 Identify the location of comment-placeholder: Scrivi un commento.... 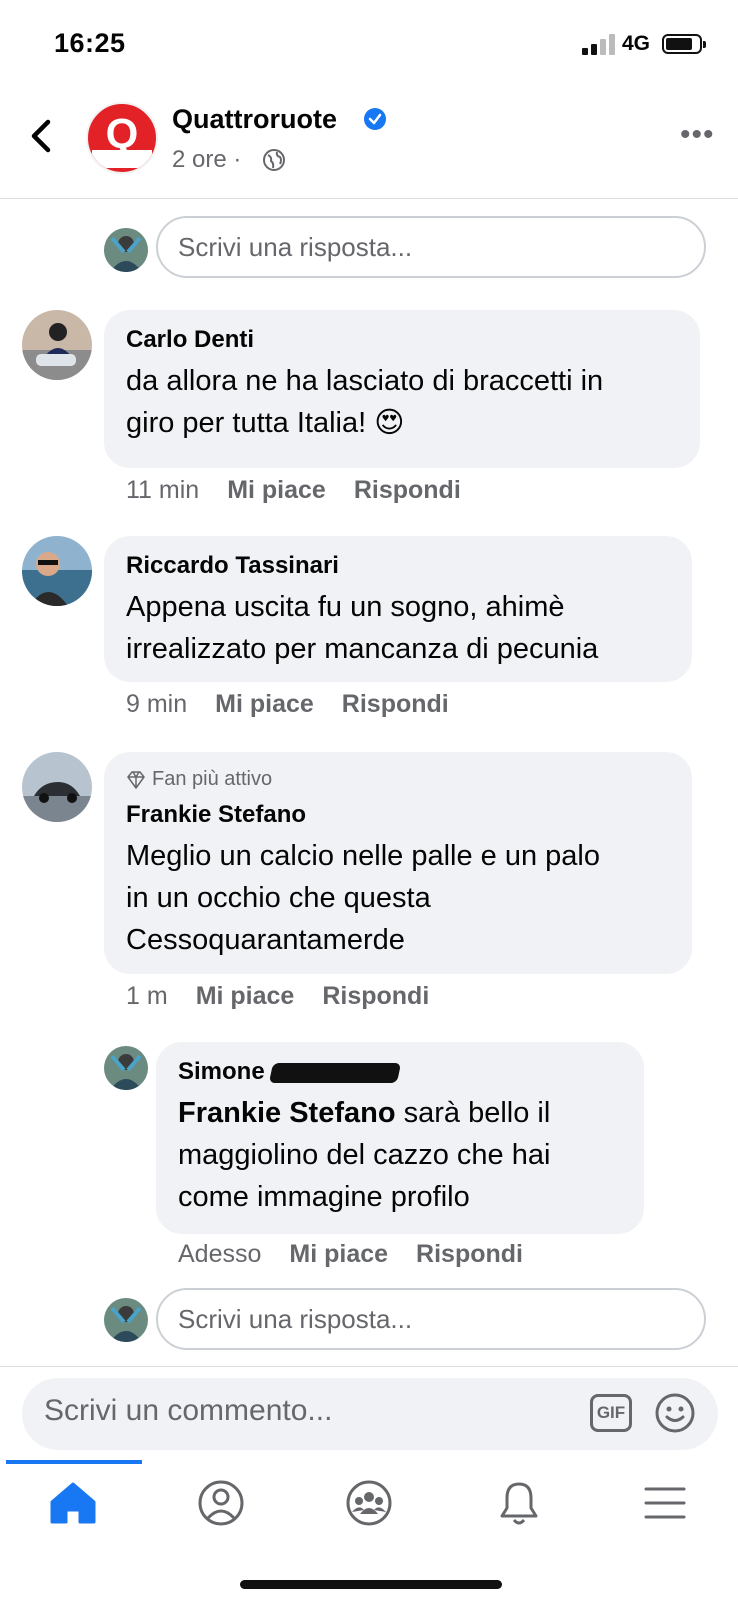
(188, 1410).